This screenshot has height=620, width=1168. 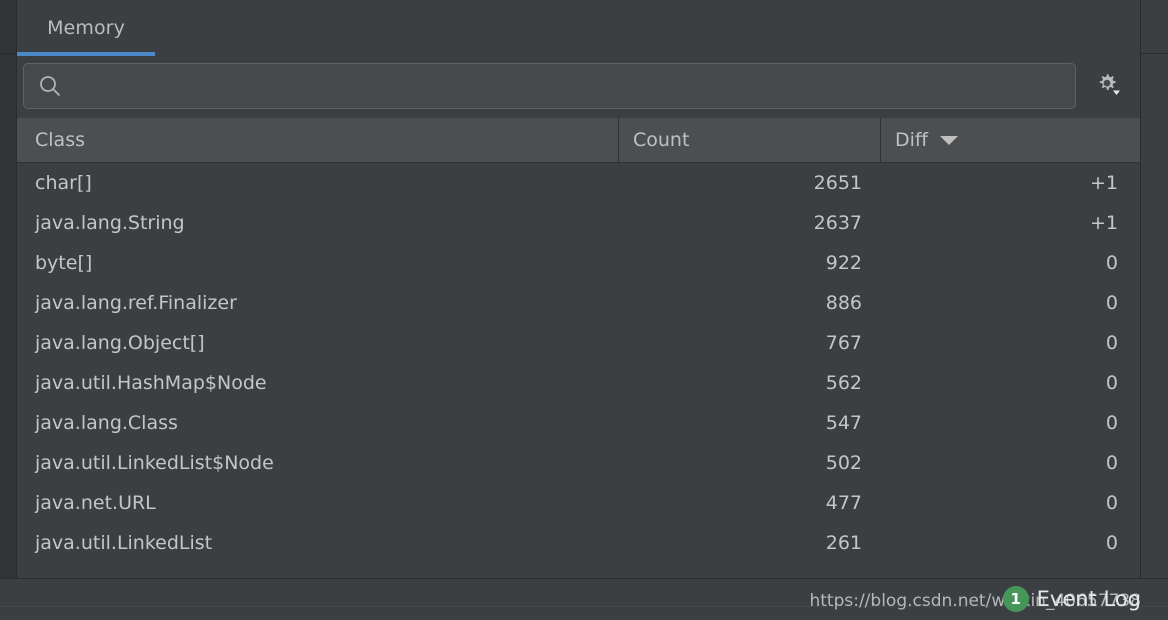 What do you see at coordinates (584, 606) in the screenshot?
I see `status-bar-divider` at bounding box center [584, 606].